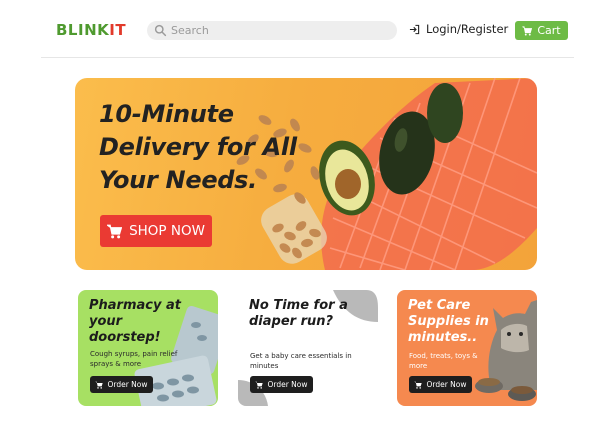  I want to click on search-input, so click(278, 30).